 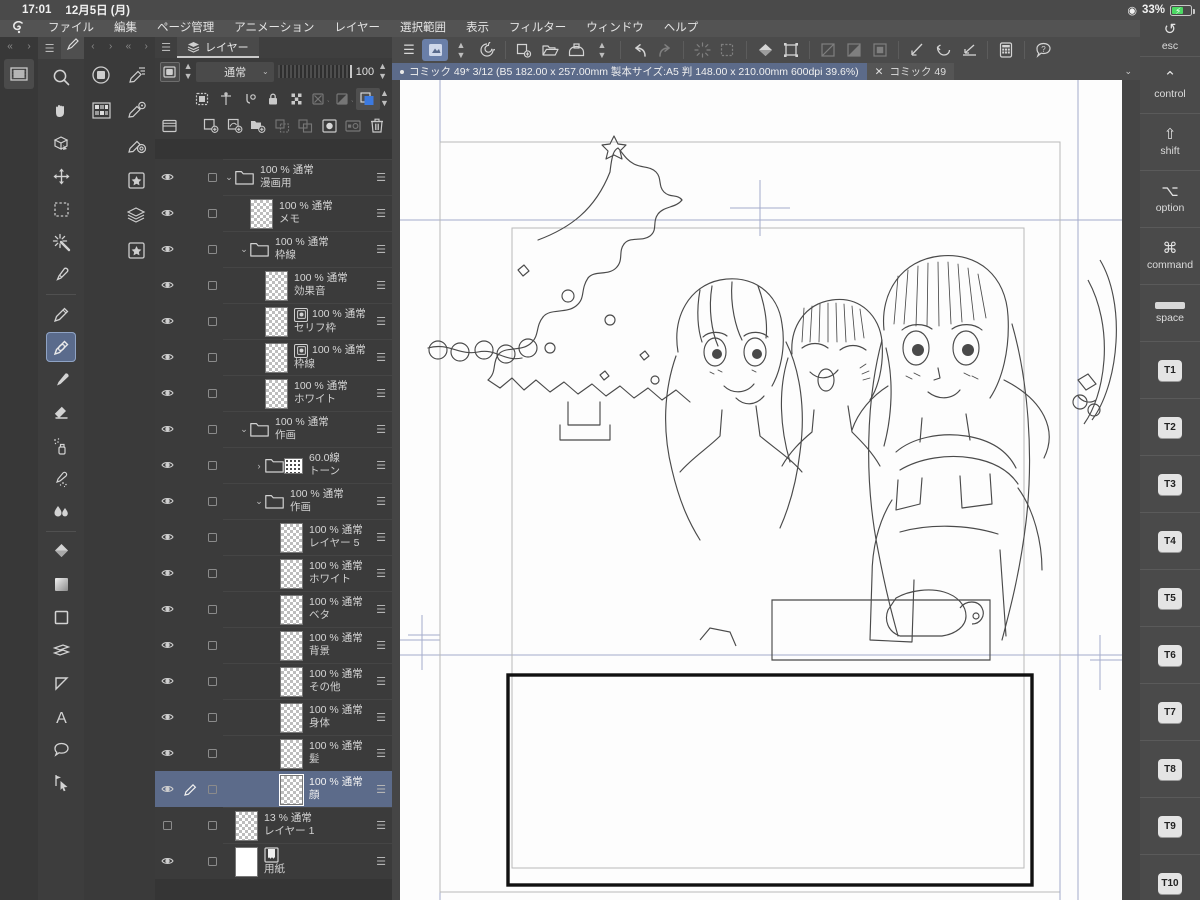 I want to click on hamburger-icon: ☰, so click(x=166, y=47).